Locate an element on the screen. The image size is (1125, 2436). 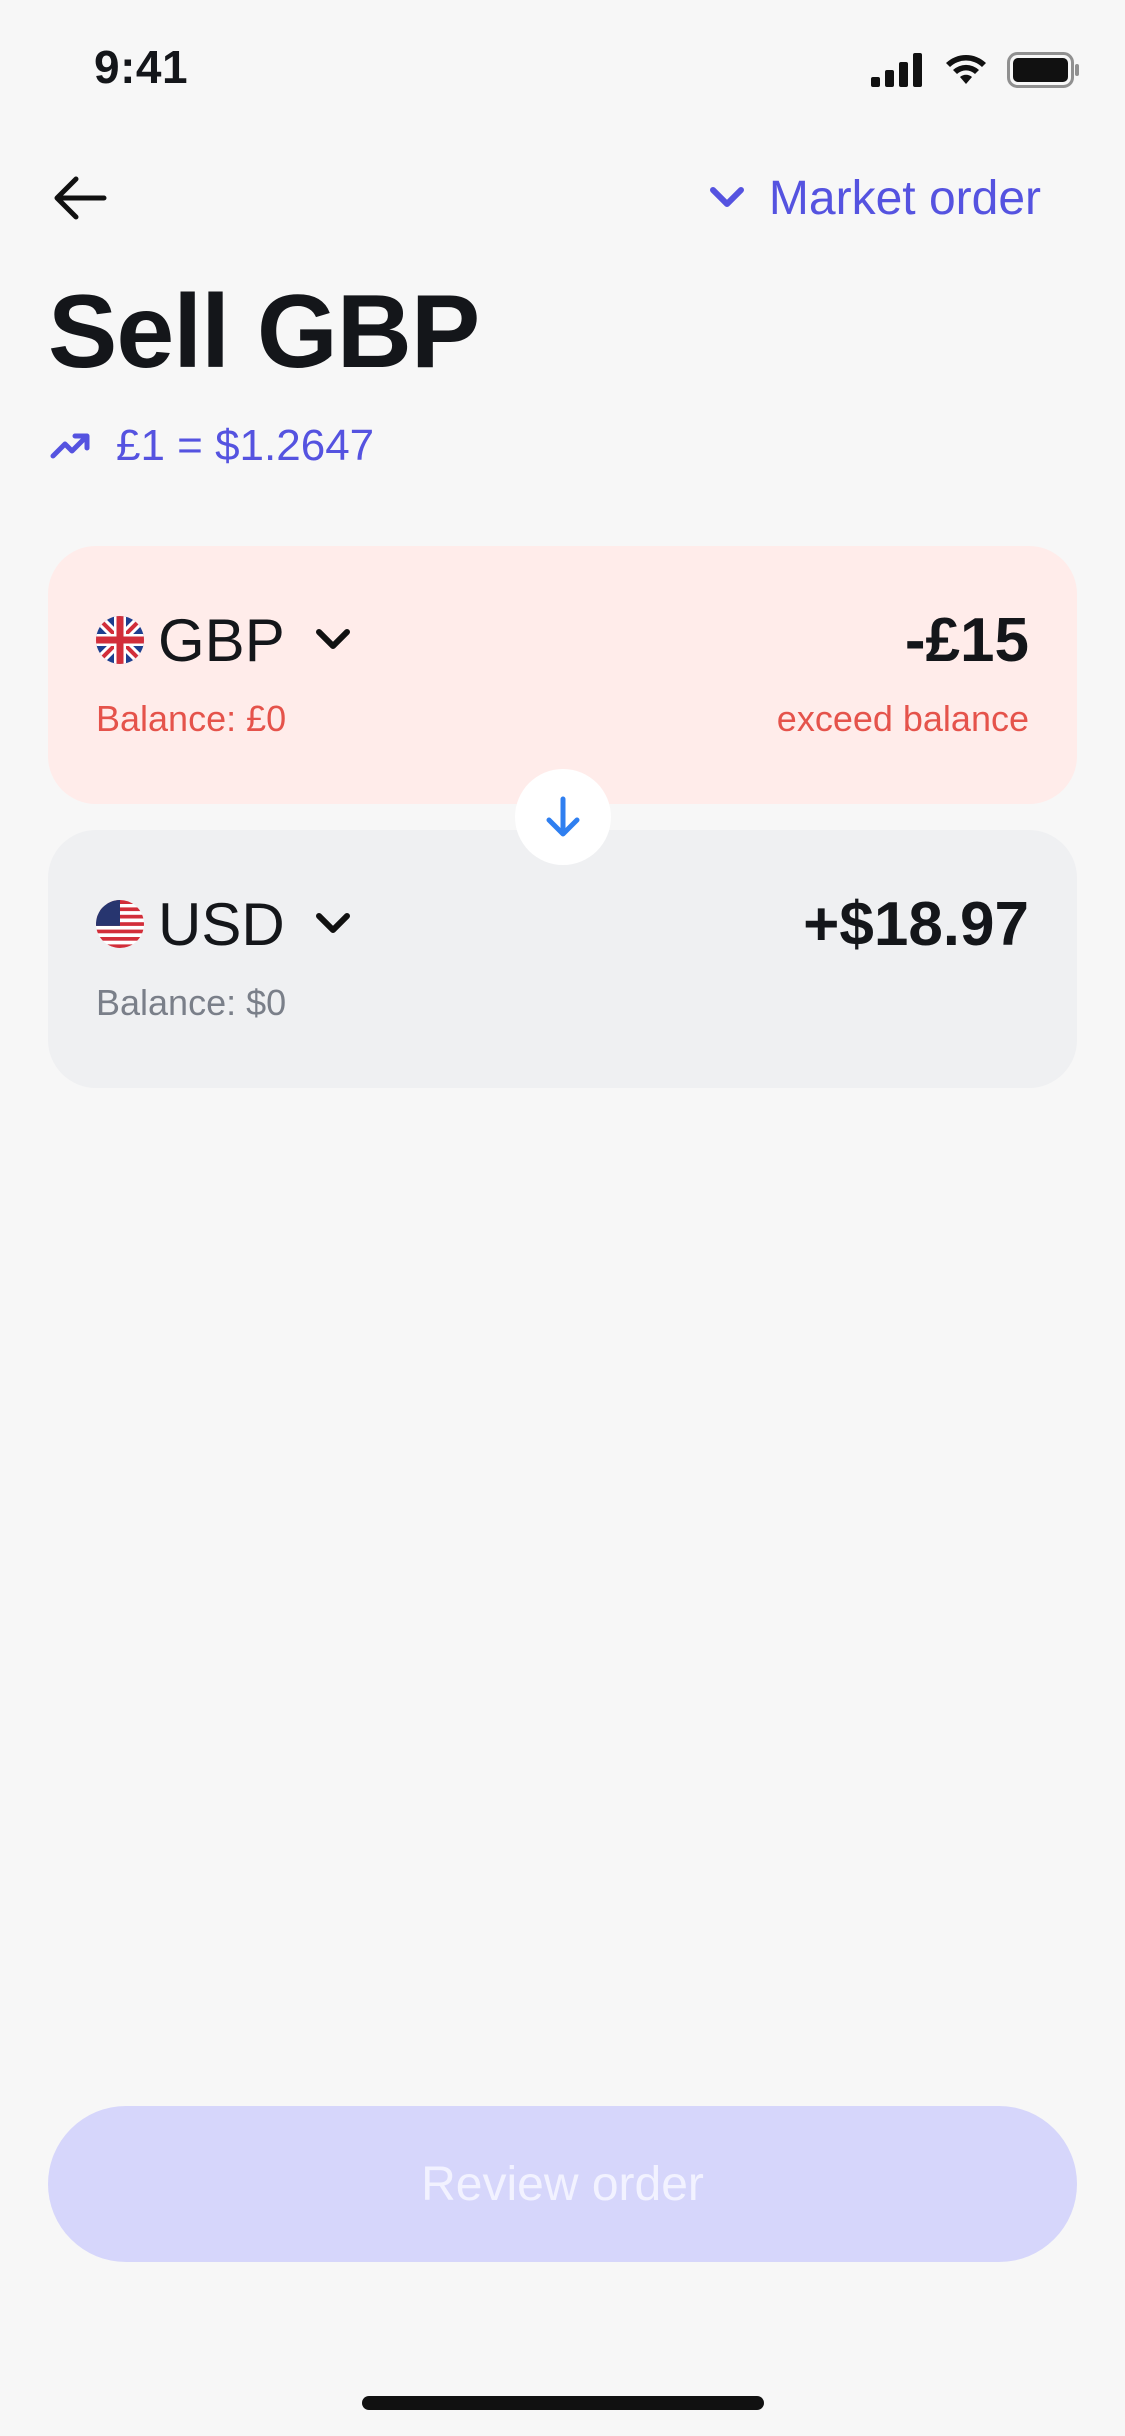
page-title: Sell GBP is located at coordinates (264, 332).